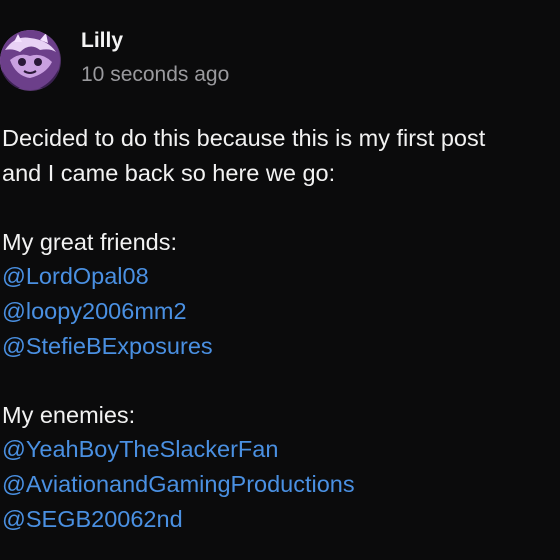 The width and height of the screenshot is (560, 560). Describe the element at coordinates (90, 241) in the screenshot. I see `friends-heading: My great friends:` at that location.